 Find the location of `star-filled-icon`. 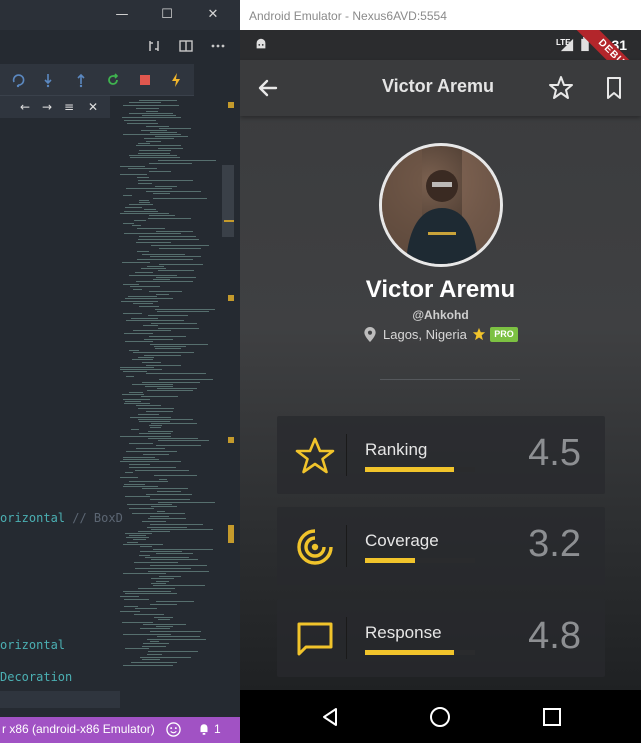

star-filled-icon is located at coordinates (479, 334).